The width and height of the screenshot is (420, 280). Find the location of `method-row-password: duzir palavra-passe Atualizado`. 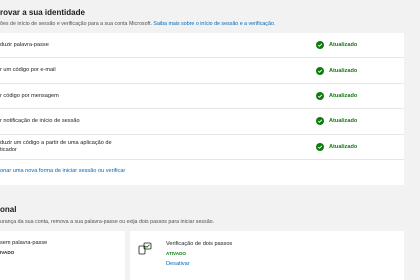

method-row-password: duzir palavra-passe Atualizado is located at coordinates (202, 46).